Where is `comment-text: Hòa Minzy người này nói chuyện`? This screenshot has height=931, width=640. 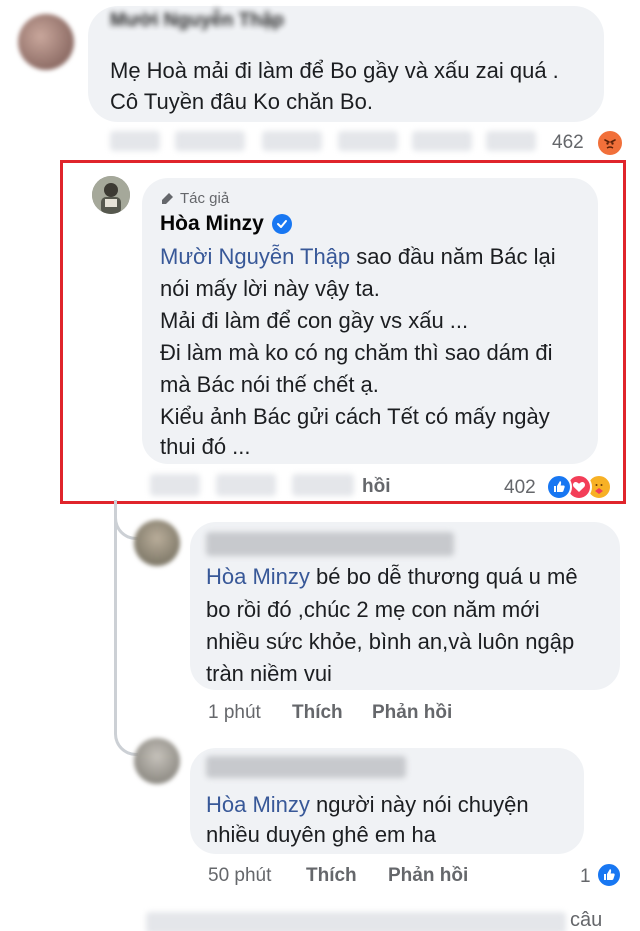
comment-text: Hòa Minzy người này nói chuyện is located at coordinates (367, 805).